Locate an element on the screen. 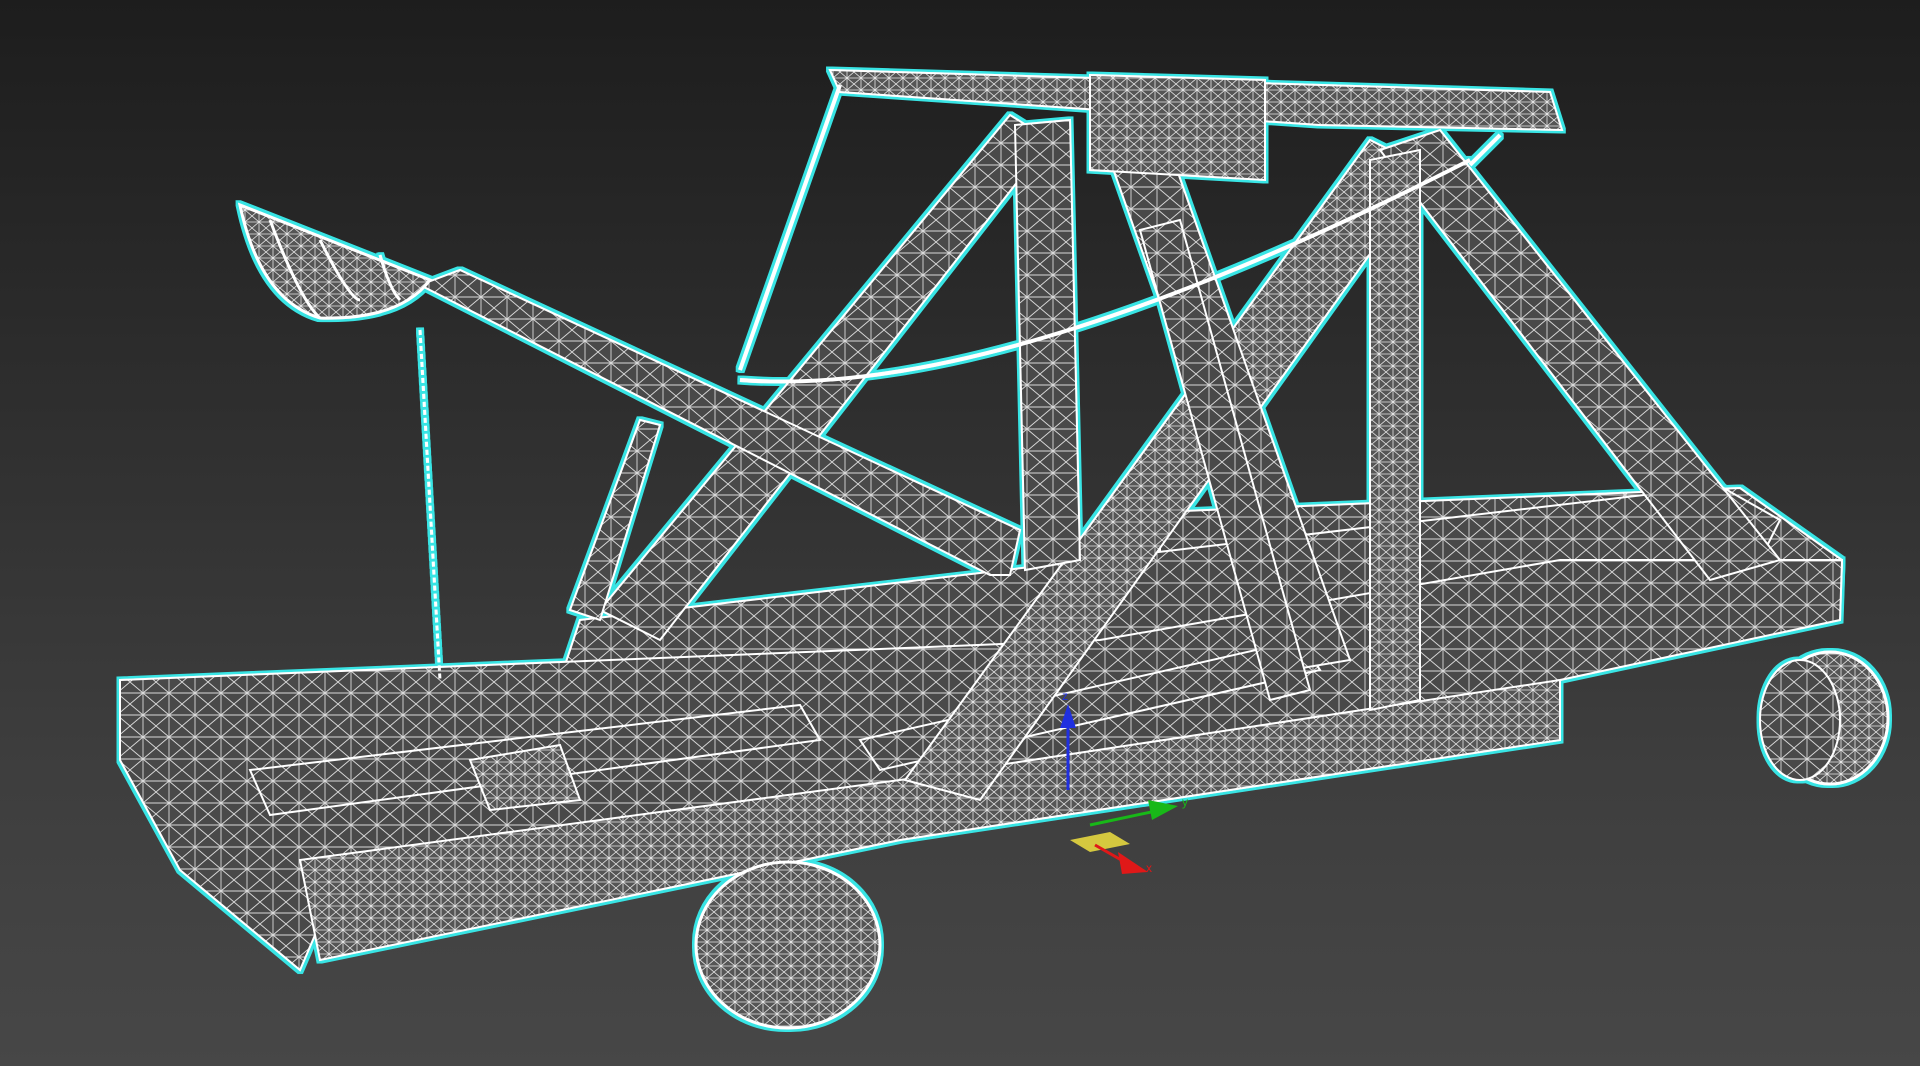 The height and width of the screenshot is (1066, 1920). wheel-hub-rear is located at coordinates (1800, 720).